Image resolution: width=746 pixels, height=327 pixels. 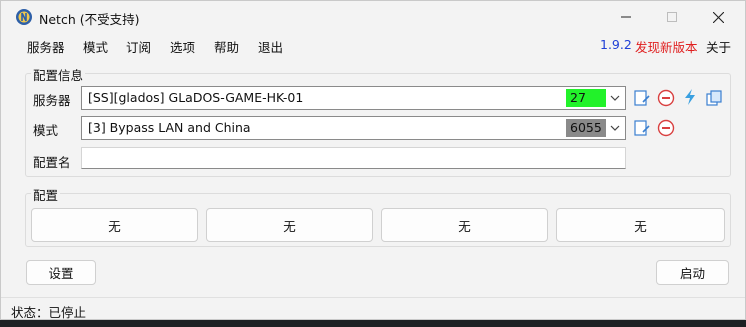 What do you see at coordinates (89, 19) in the screenshot?
I see `window-title: Netch (不受支持)` at bounding box center [89, 19].